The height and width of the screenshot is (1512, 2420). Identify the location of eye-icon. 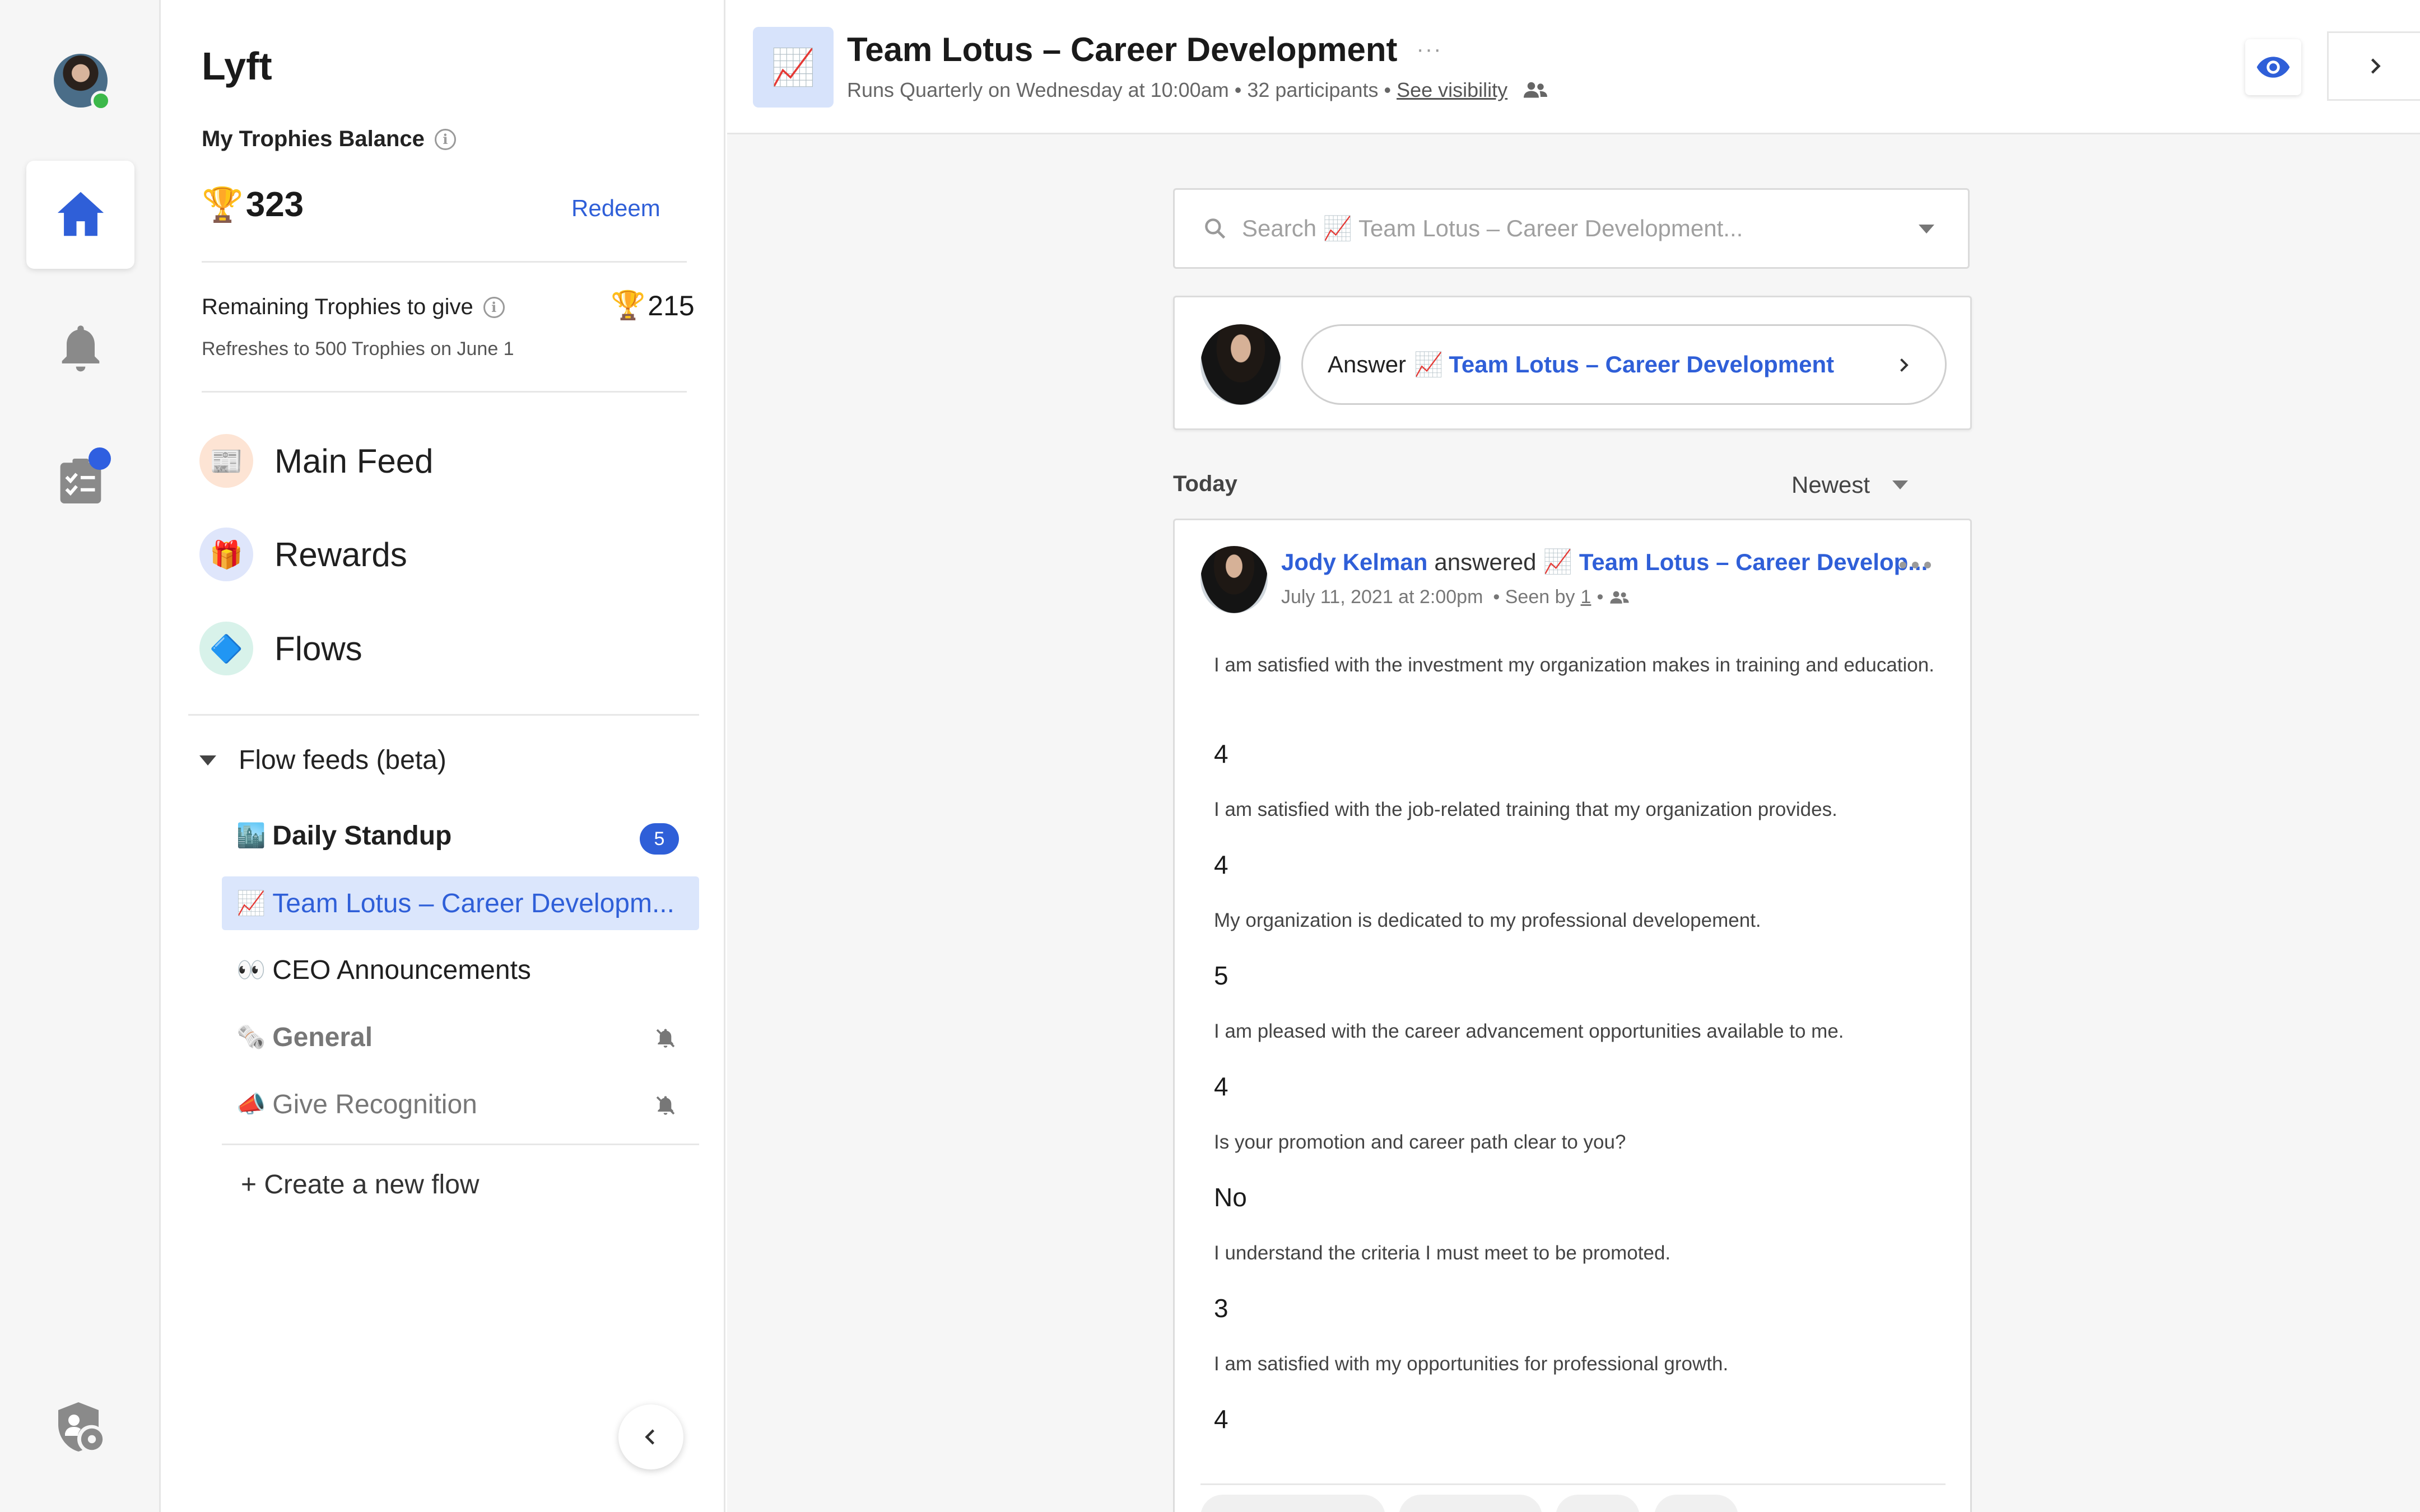
(2273, 68).